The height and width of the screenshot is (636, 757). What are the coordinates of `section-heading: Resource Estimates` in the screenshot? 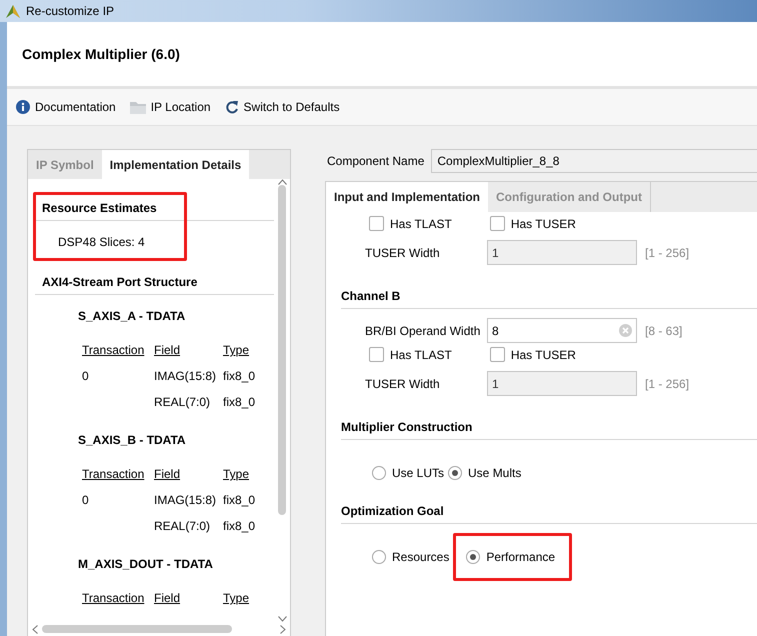 It's located at (154, 200).